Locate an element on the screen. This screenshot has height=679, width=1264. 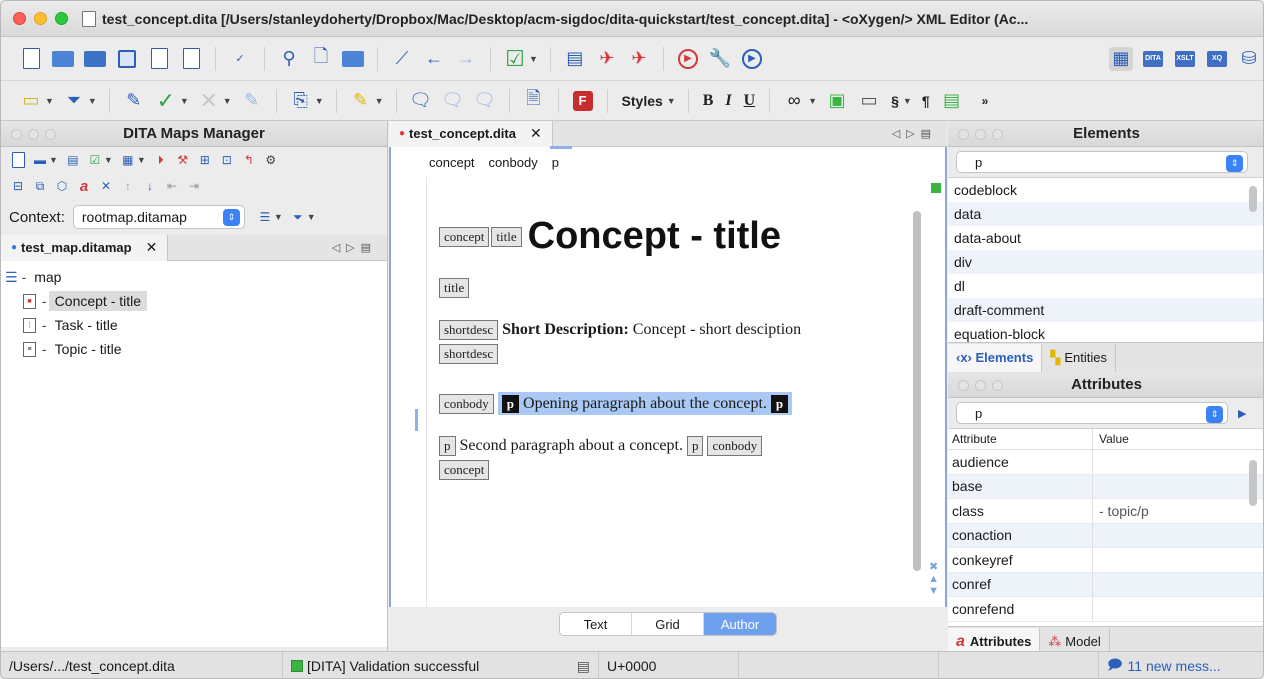
bold-button: B is located at coordinates (708, 101).